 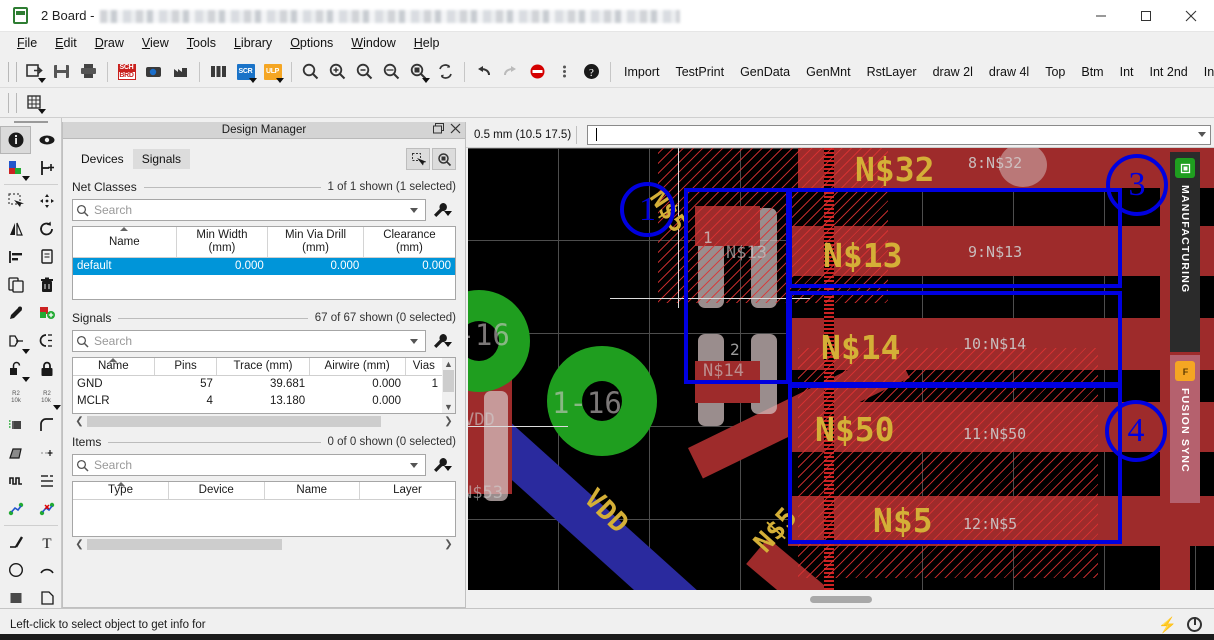 I want to click on via-icon, so click(x=15, y=425).